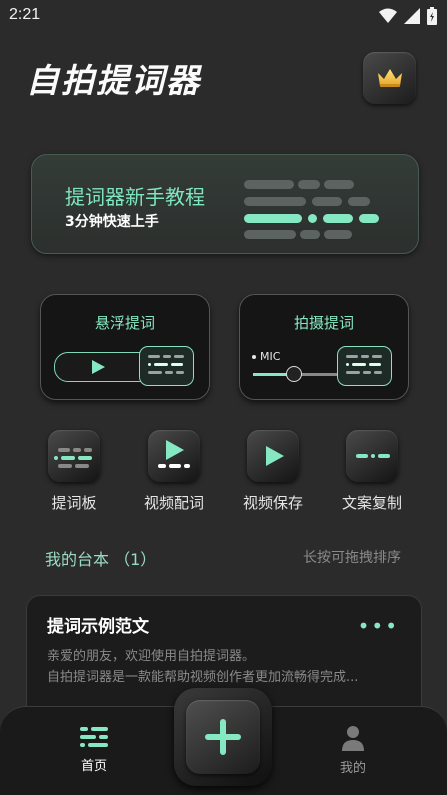 This screenshot has height=795, width=447. What do you see at coordinates (135, 197) in the screenshot?
I see `tutorial-title: 提词器新手教程` at bounding box center [135, 197].